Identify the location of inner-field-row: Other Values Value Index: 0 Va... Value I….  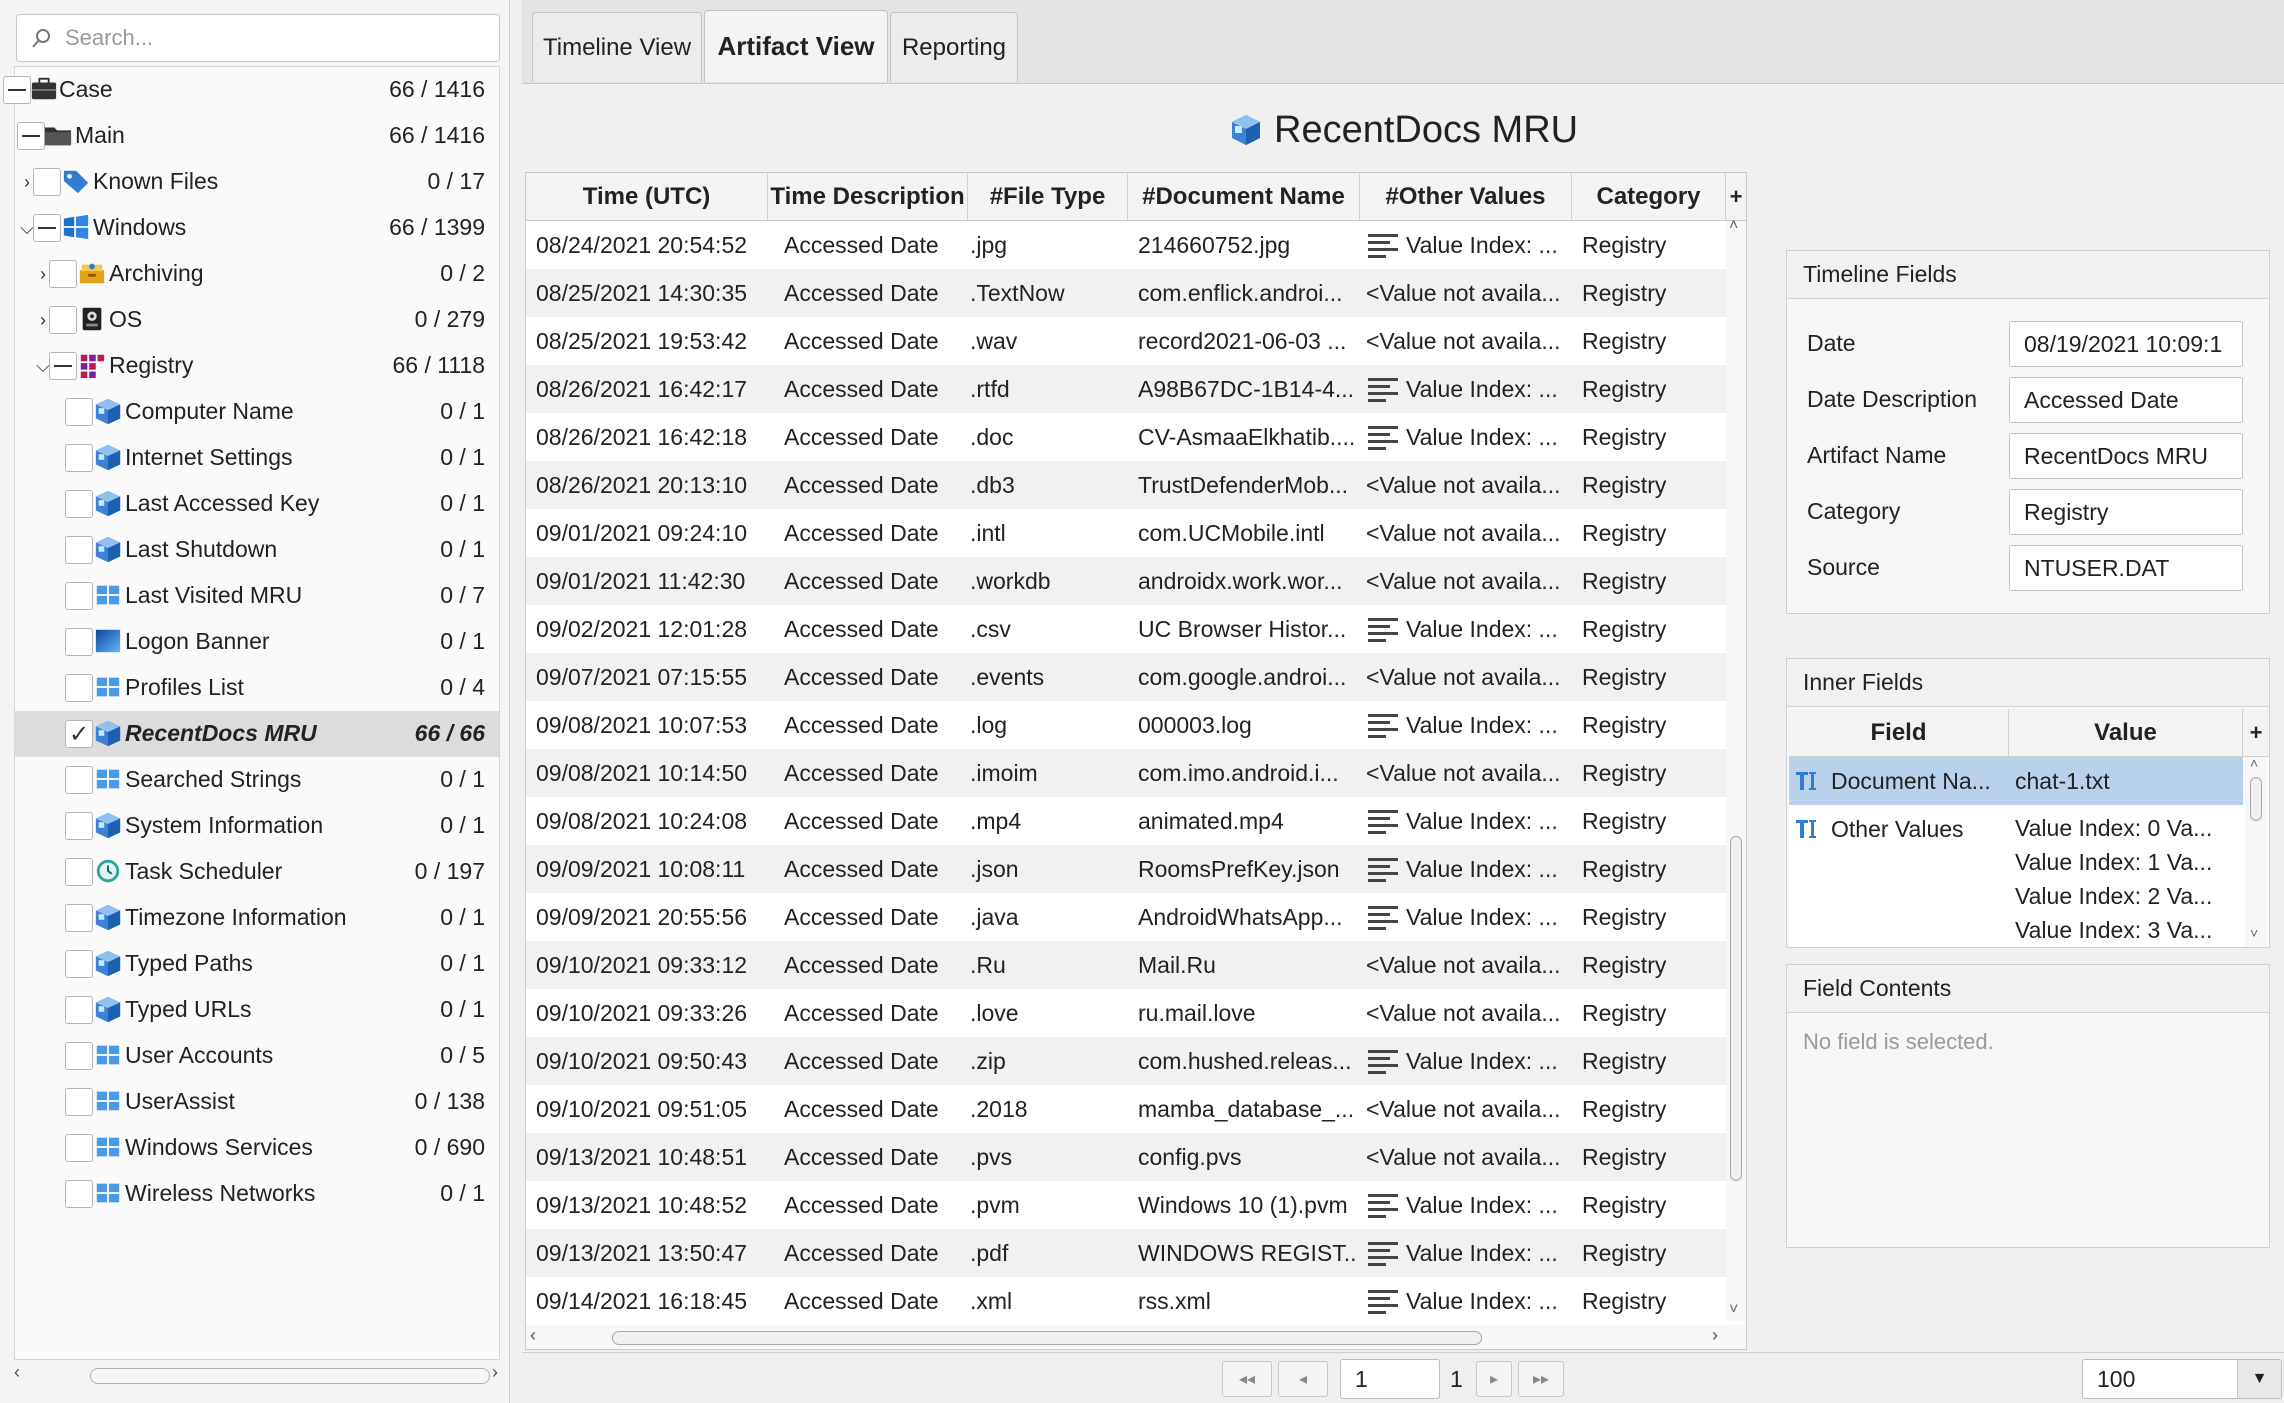
(2016, 876).